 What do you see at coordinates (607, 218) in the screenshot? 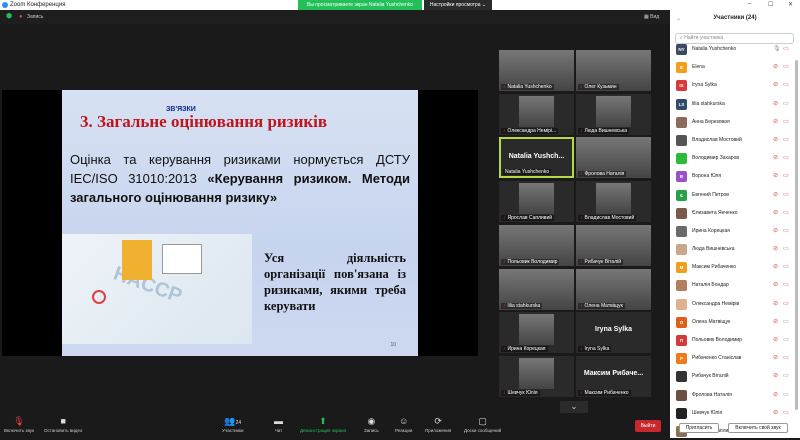
I see `tile-name-label: ♪ Владислав Мостовий` at bounding box center [607, 218].